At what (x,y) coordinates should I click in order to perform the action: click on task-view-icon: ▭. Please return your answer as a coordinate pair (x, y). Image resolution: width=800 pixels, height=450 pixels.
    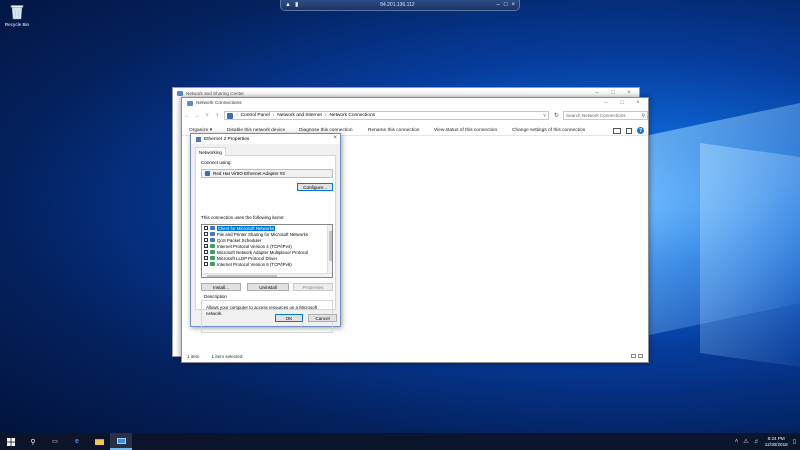
    Looking at the image, I should click on (55, 442).